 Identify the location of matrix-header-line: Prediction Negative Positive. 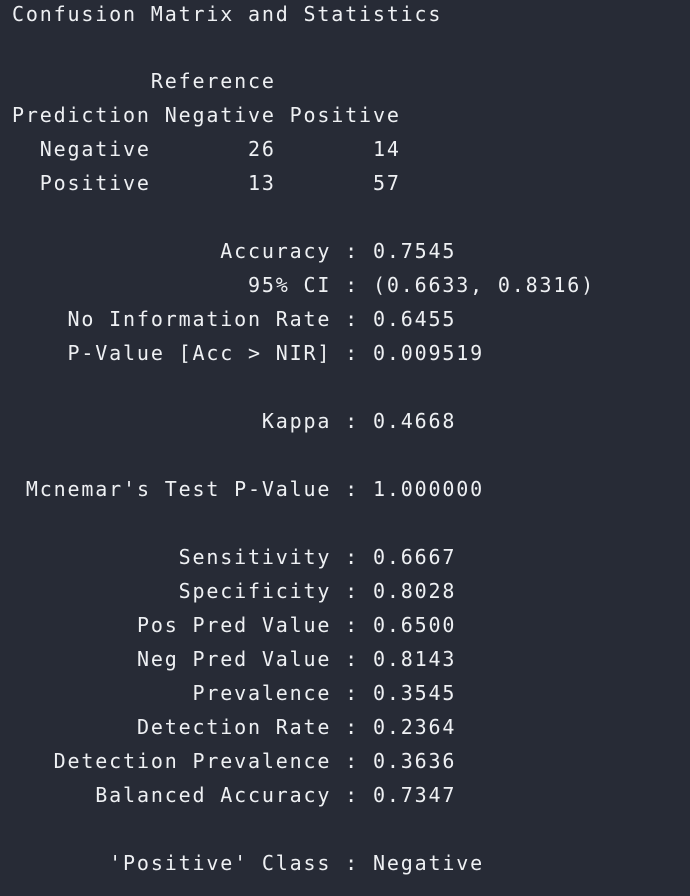
(206, 115).